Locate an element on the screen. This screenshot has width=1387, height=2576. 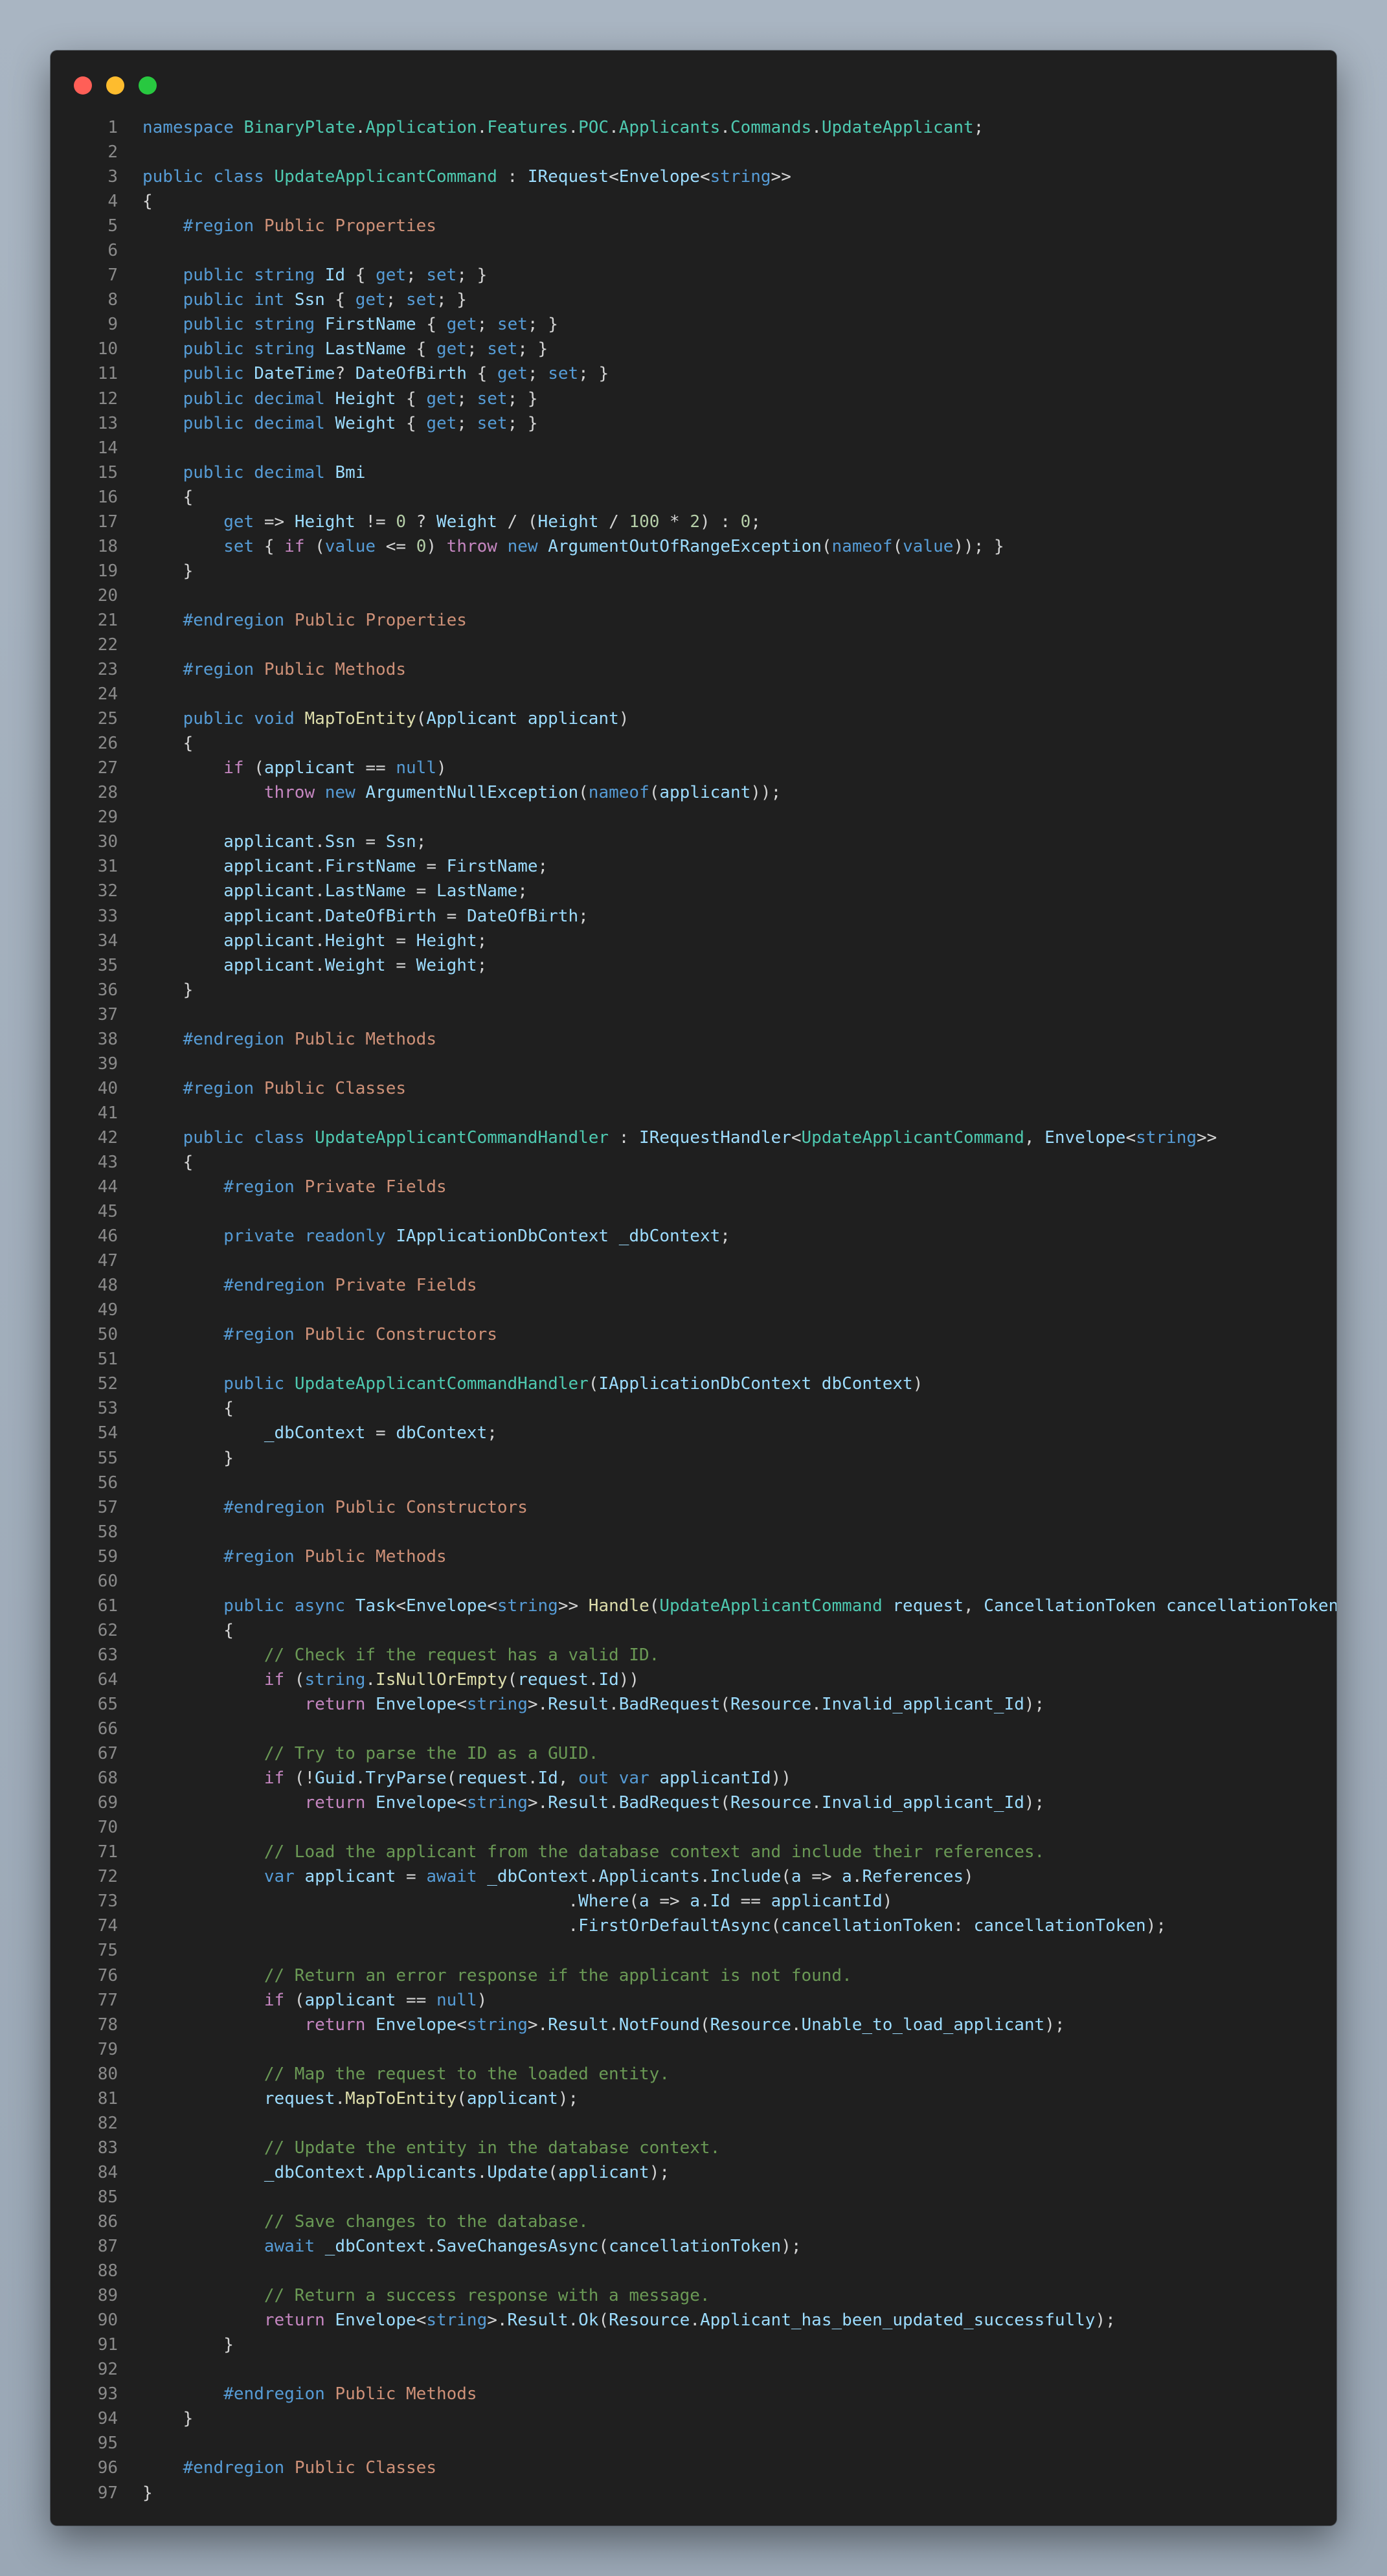
code-token: ; } is located at coordinates (532, 349).